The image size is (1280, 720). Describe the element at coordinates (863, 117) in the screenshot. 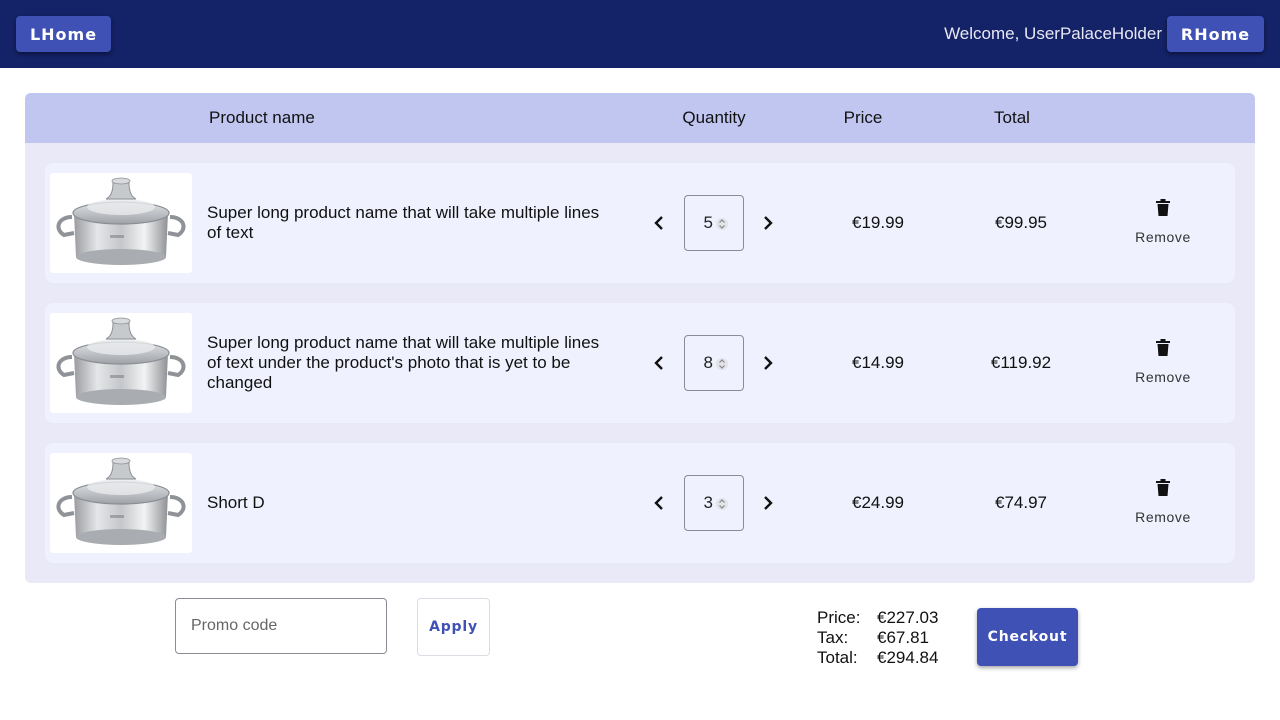

I see `column-header-price: Price` at that location.